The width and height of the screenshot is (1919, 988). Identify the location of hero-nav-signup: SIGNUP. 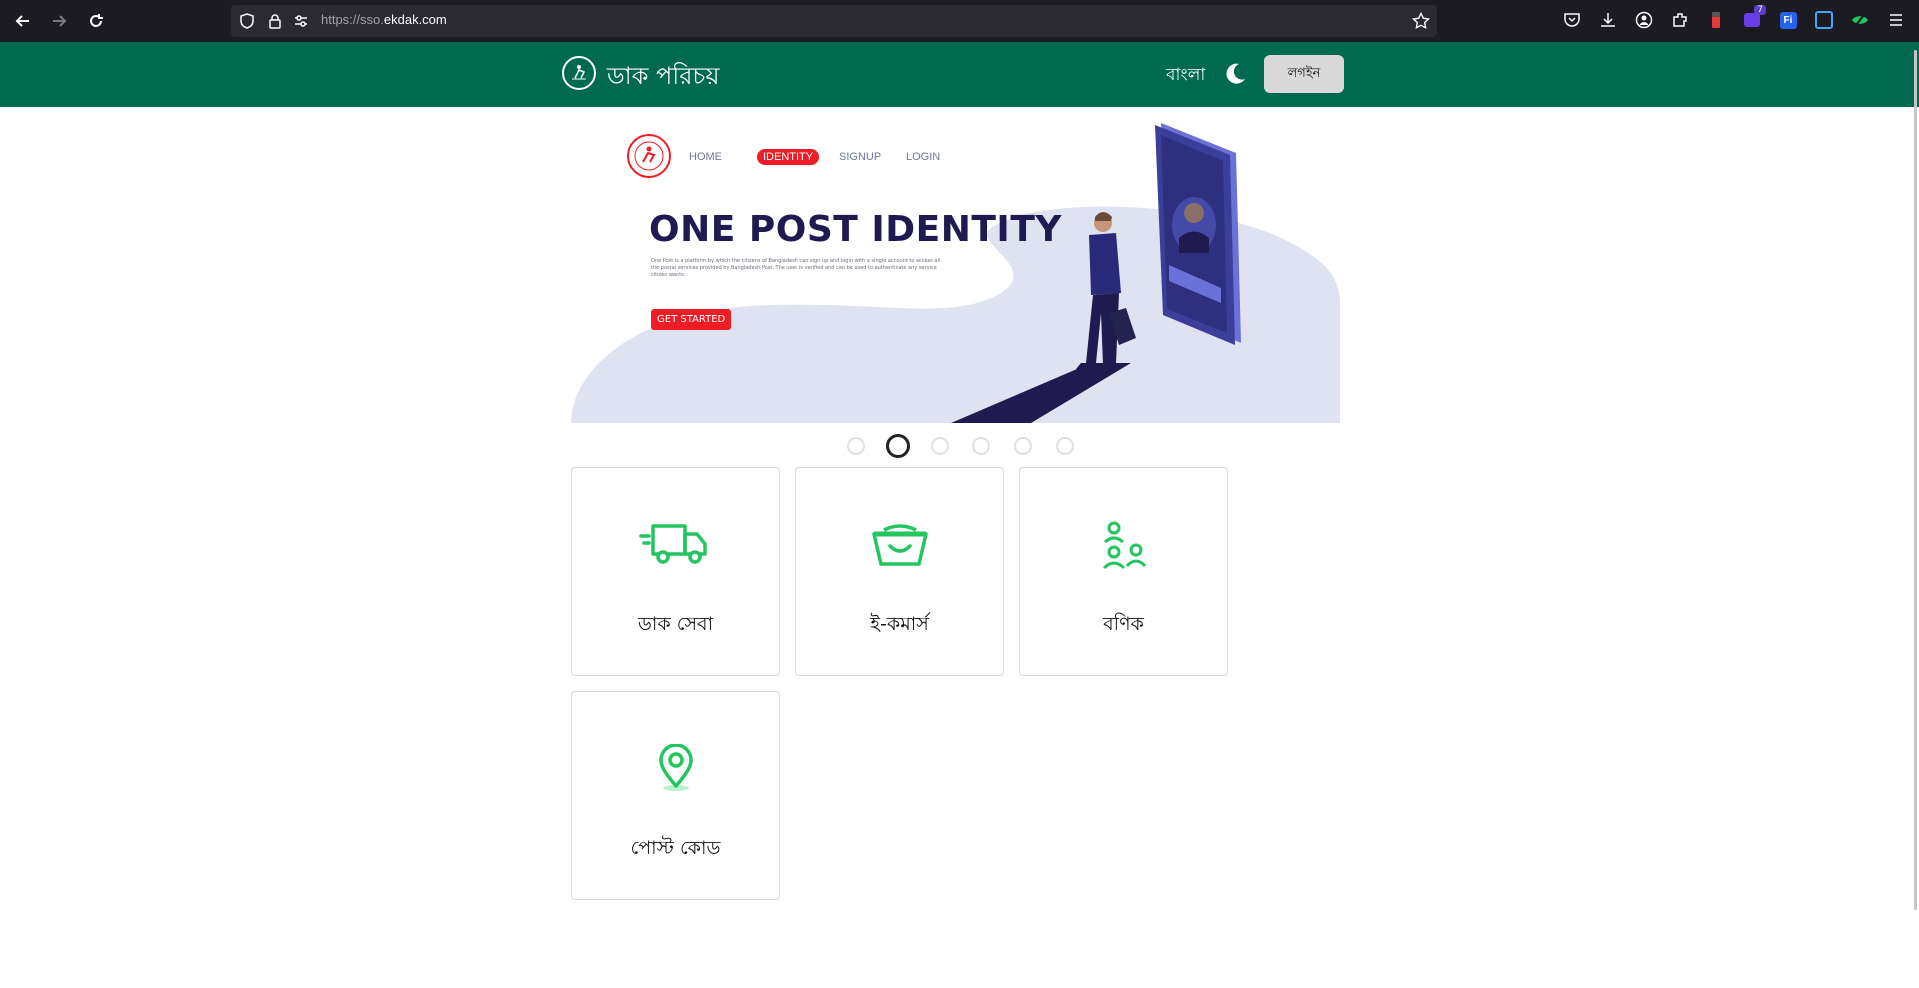
(860, 157).